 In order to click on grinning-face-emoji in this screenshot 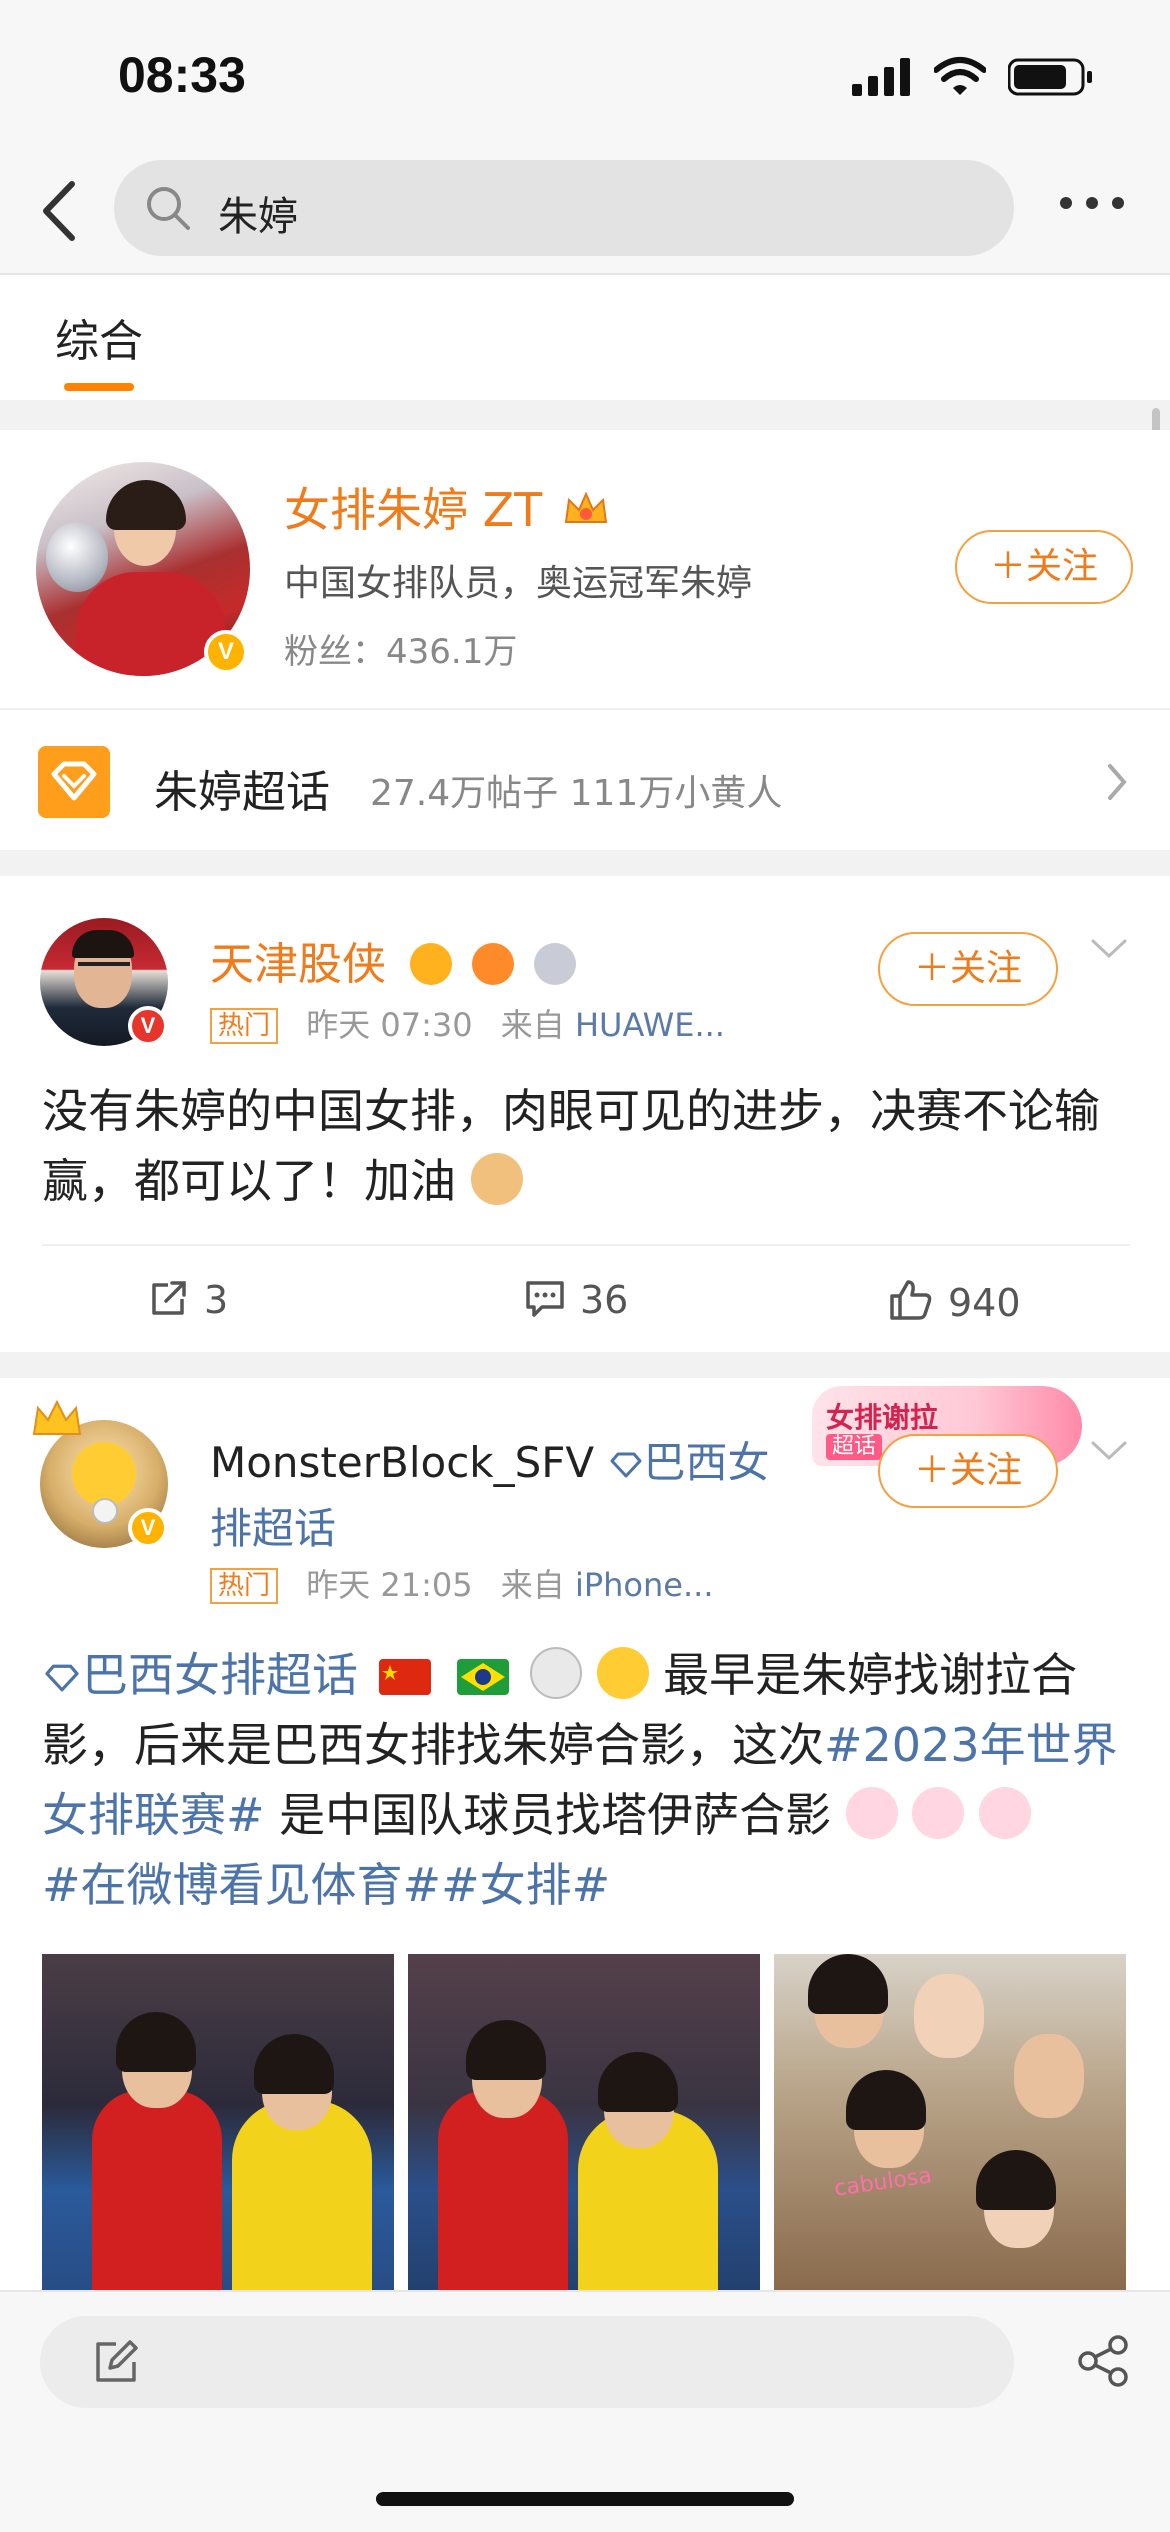, I will do `click(622, 1673)`.